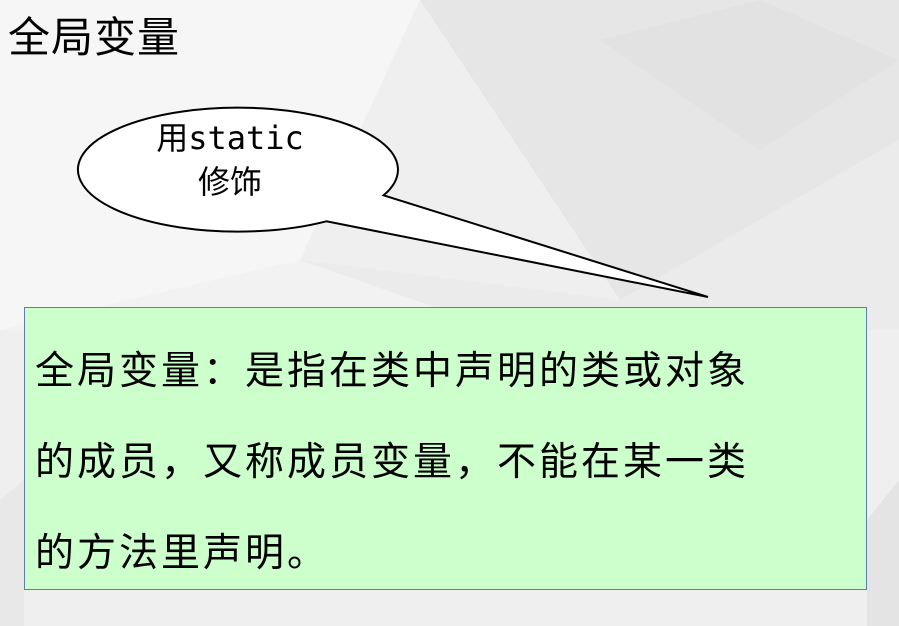 Image resolution: width=899 pixels, height=626 pixels. What do you see at coordinates (392, 462) in the screenshot?
I see `definition-line-2: 的成员，又称成员变量，不能在某一类` at bounding box center [392, 462].